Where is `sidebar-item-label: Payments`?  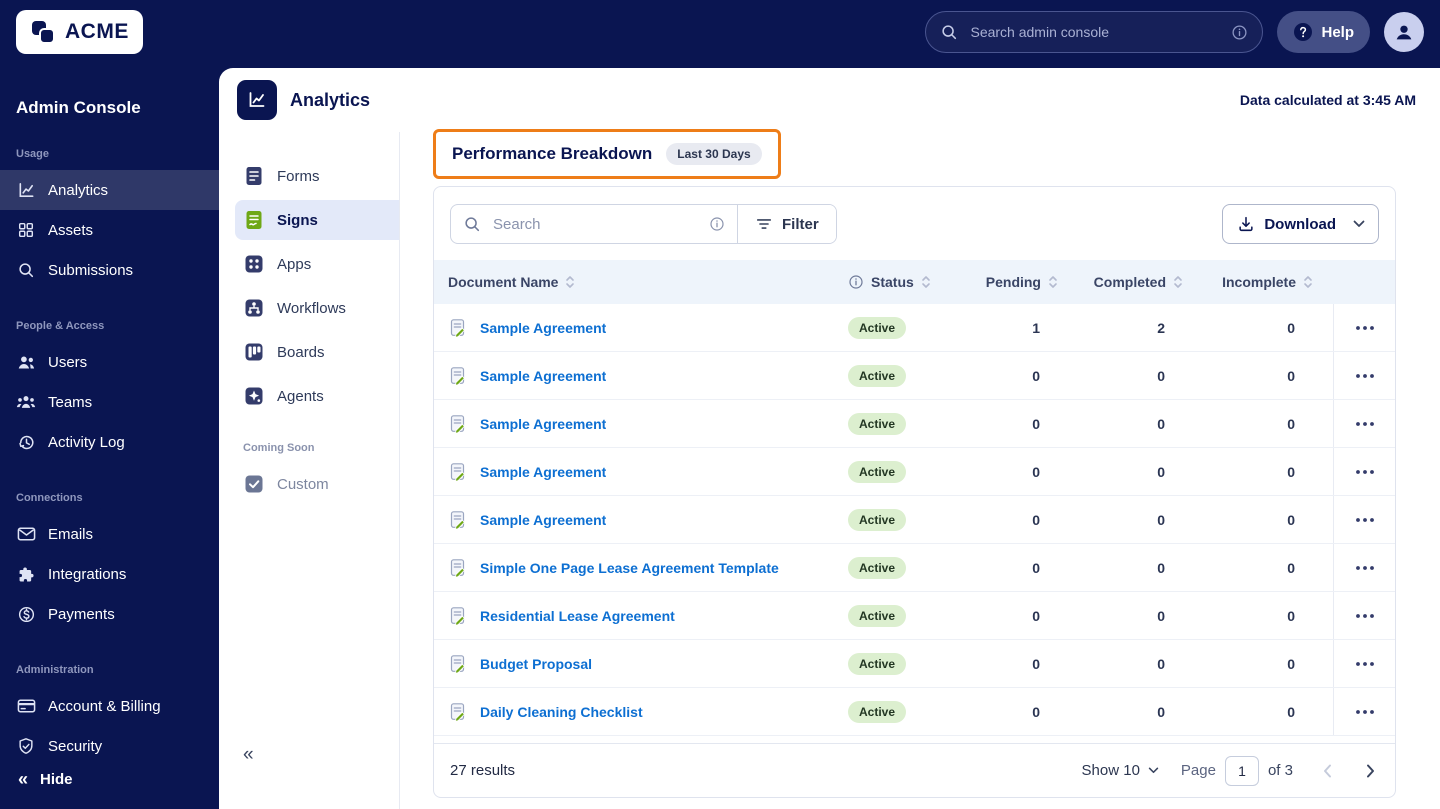 sidebar-item-label: Payments is located at coordinates (81, 614).